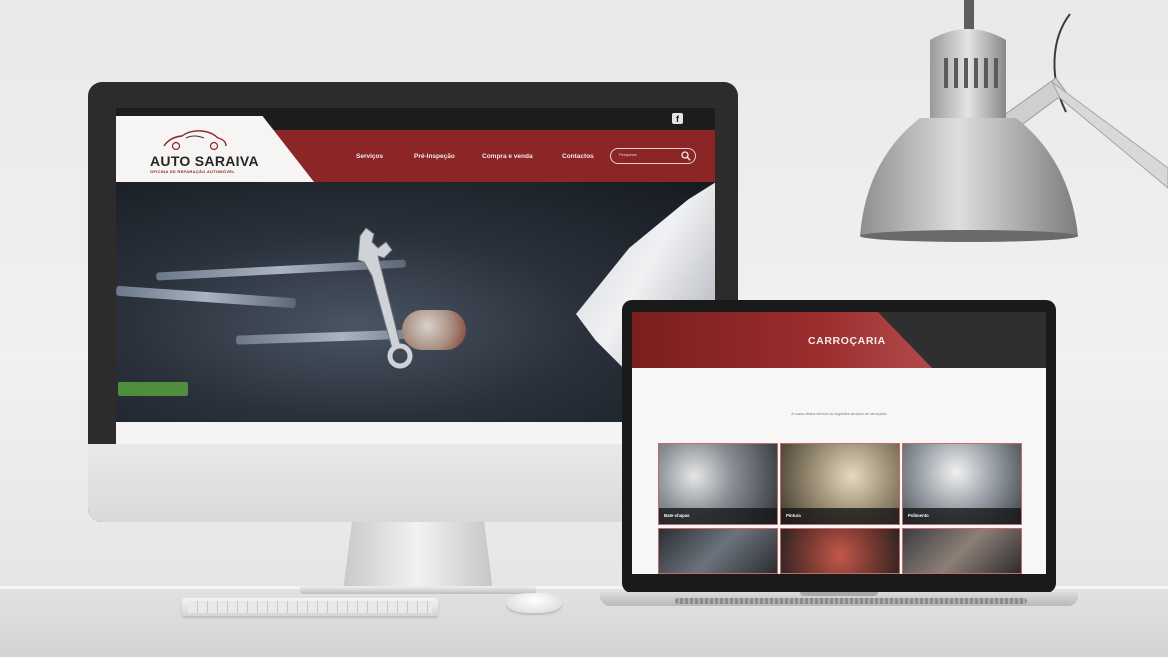 This screenshot has width=1168, height=657. Describe the element at coordinates (578, 156) in the screenshot. I see `nav-item-contactos: Contactos` at that location.